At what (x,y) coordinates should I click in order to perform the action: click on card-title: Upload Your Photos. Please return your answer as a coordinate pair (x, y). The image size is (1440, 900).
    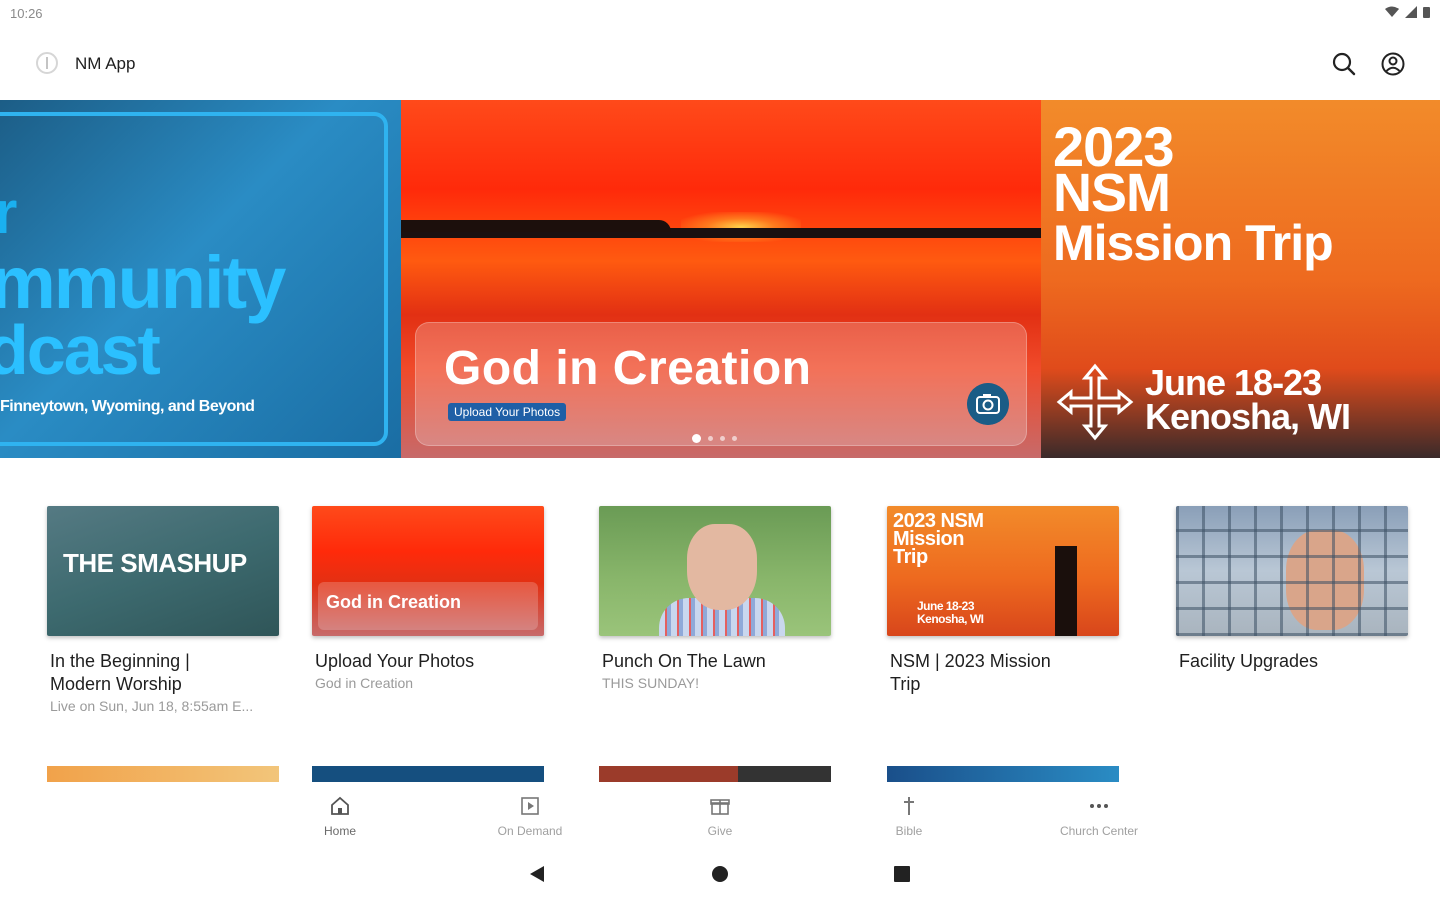
    Looking at the image, I should click on (395, 661).